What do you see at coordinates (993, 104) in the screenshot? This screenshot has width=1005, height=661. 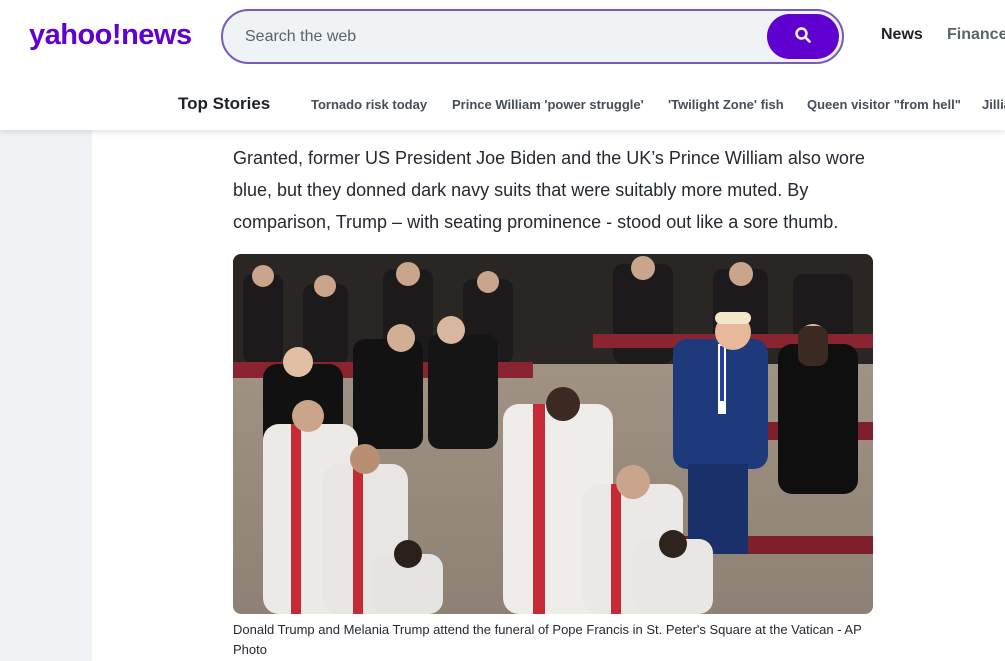 I see `trending-link: Jillia` at bounding box center [993, 104].